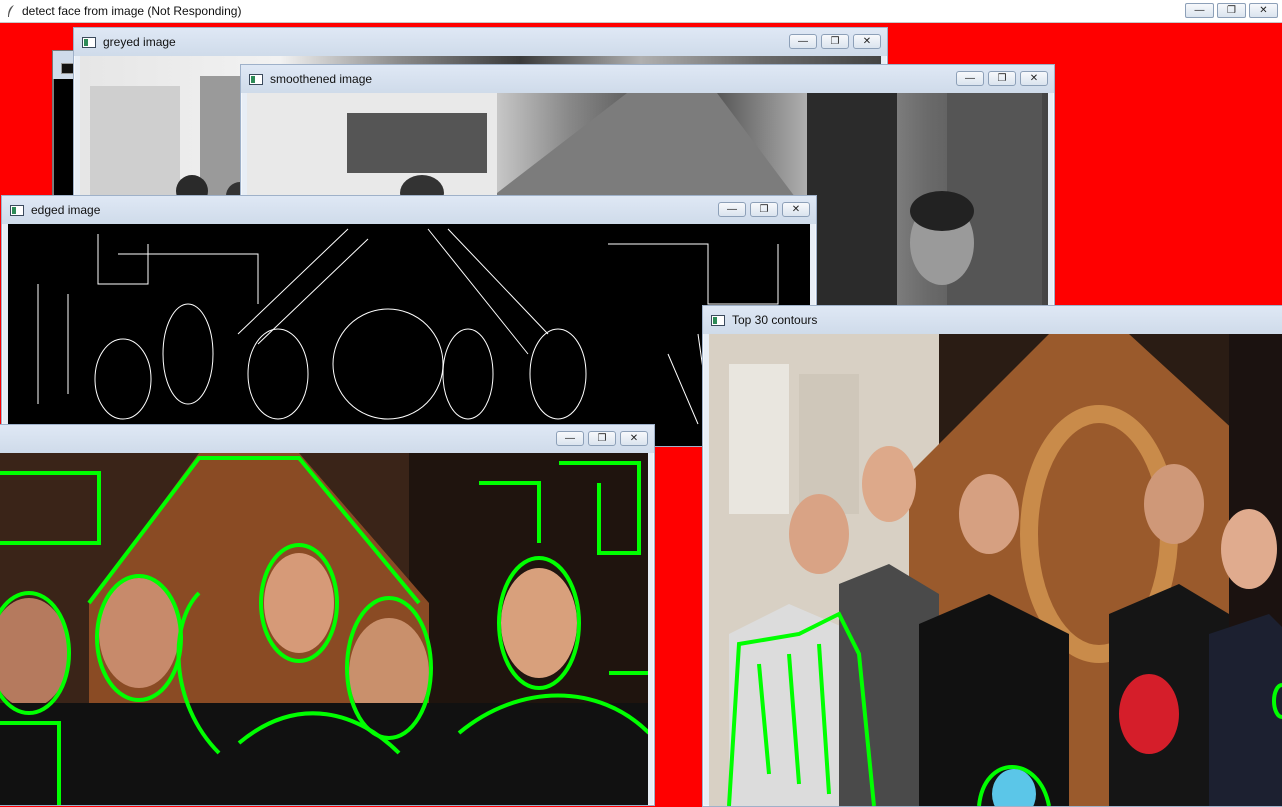  What do you see at coordinates (480, 42) in the screenshot?
I see `greyed-image-titlebar: greyed image — ❐ ✕` at bounding box center [480, 42].